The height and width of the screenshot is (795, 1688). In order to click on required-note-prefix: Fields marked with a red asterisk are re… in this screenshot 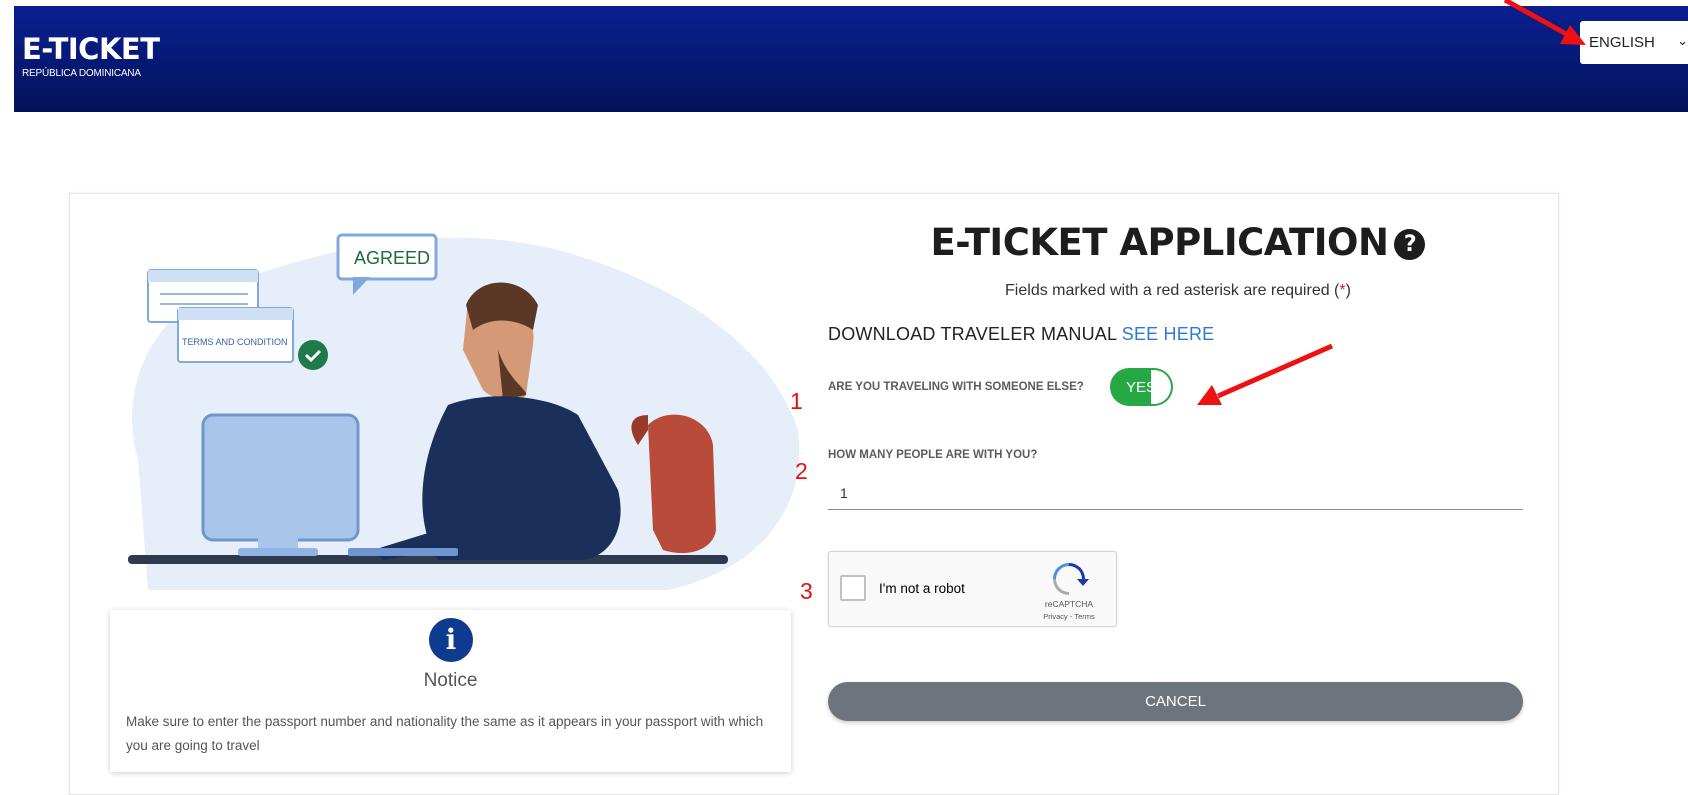, I will do `click(1172, 290)`.